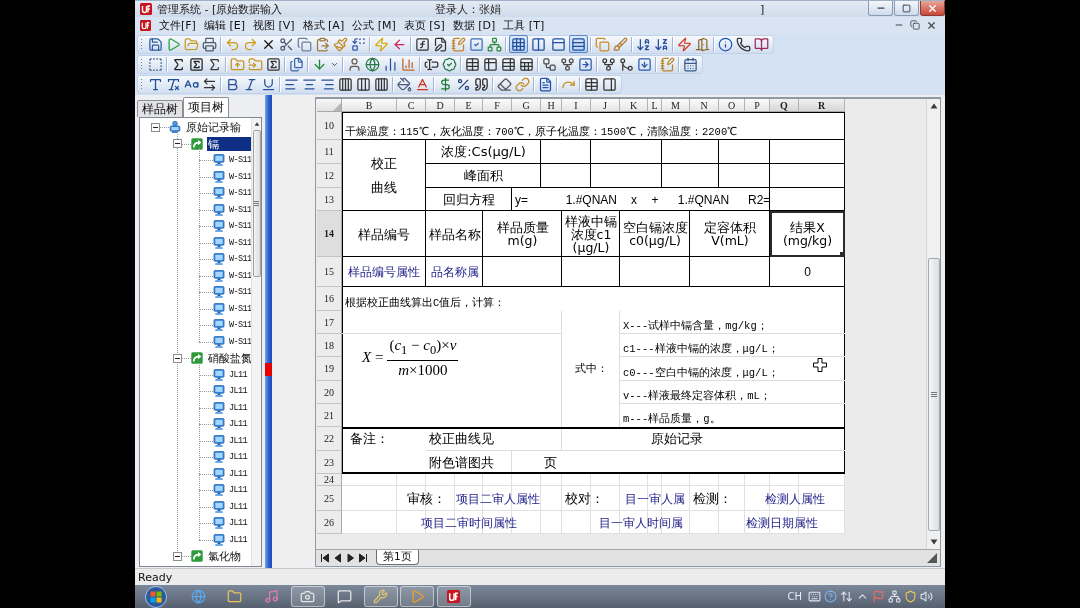 Image resolution: width=1080 pixels, height=608 pixels. I want to click on start-orb-icon, so click(156, 596).